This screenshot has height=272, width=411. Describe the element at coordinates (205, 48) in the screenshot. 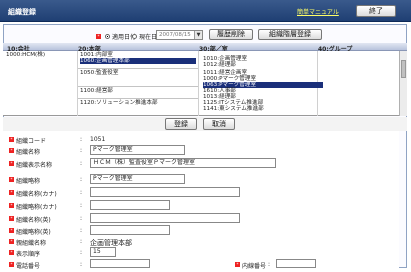

I see `grid-header: 10:会社 20:本部 30:部／室 40:グループ` at that location.